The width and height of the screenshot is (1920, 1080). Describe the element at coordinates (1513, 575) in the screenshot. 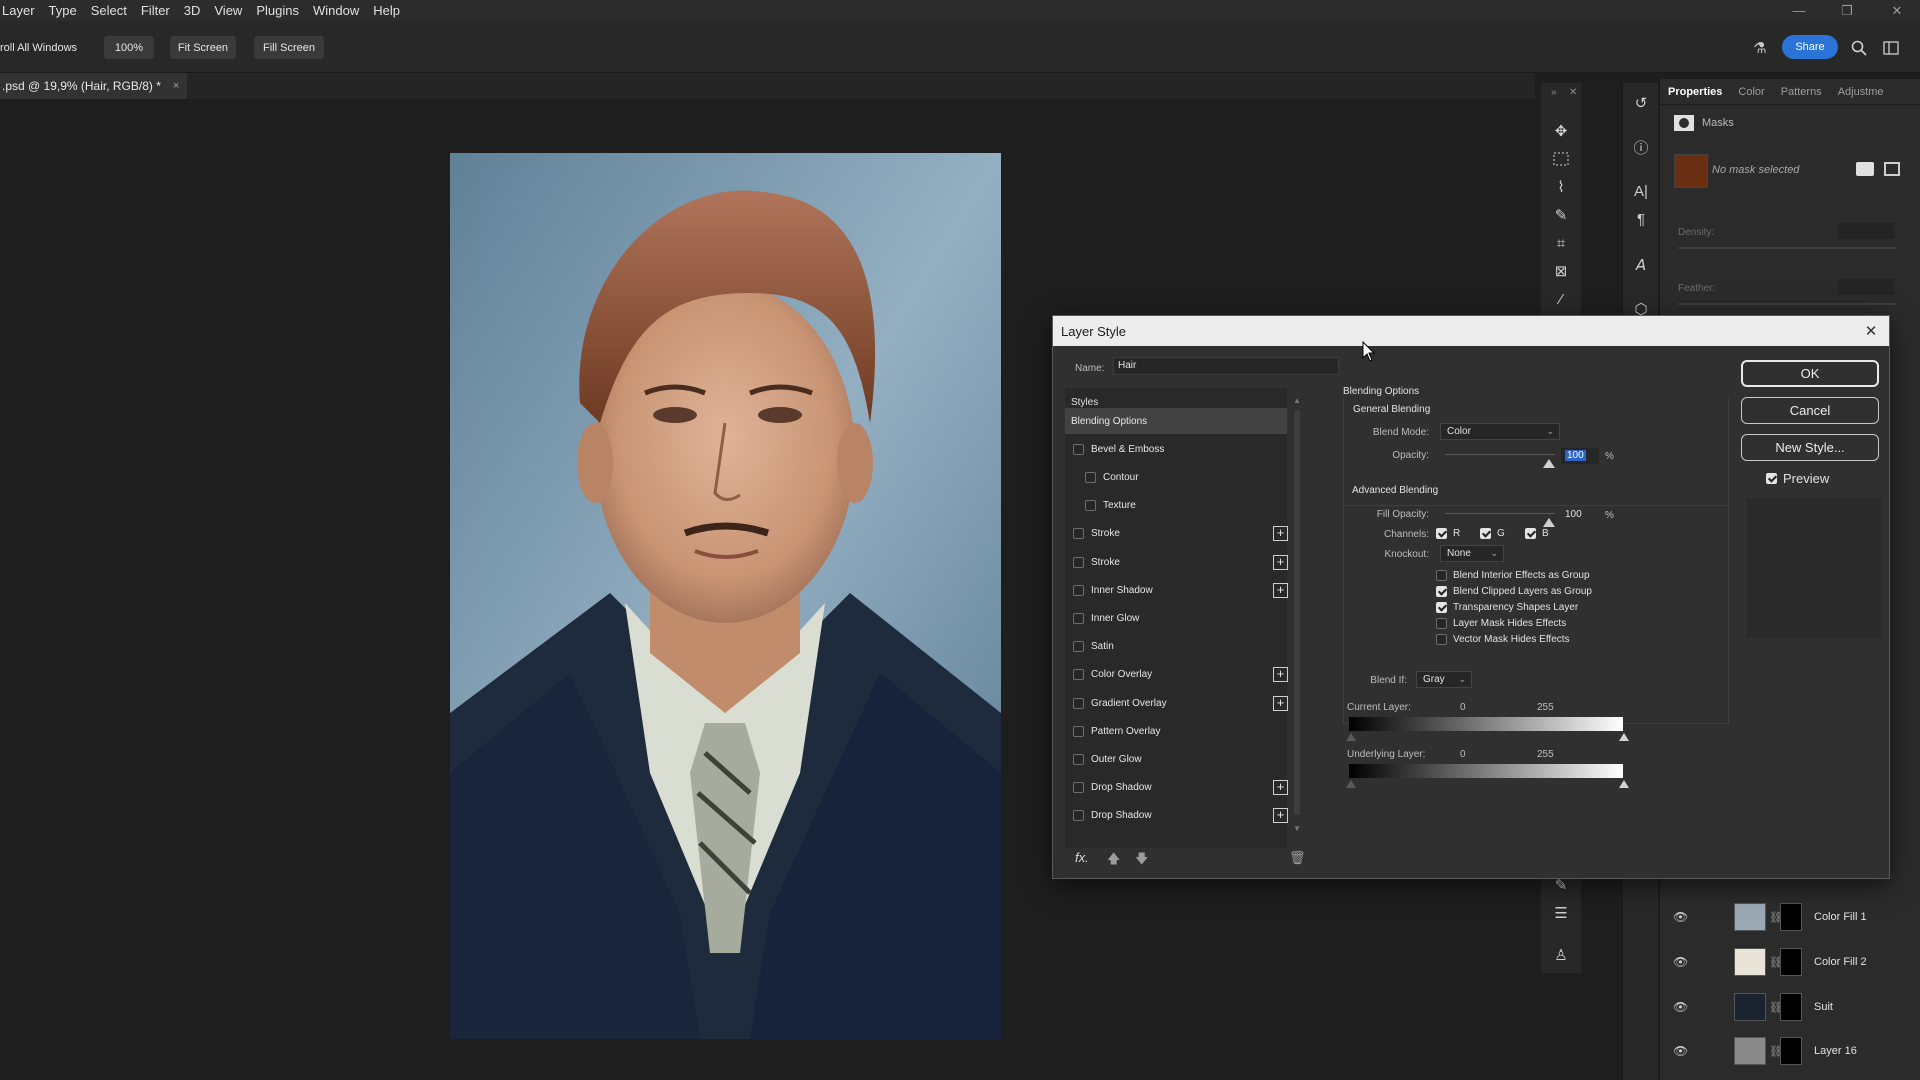

I see `advanced-option-checkbox: Blend Interior Effects as Group` at that location.